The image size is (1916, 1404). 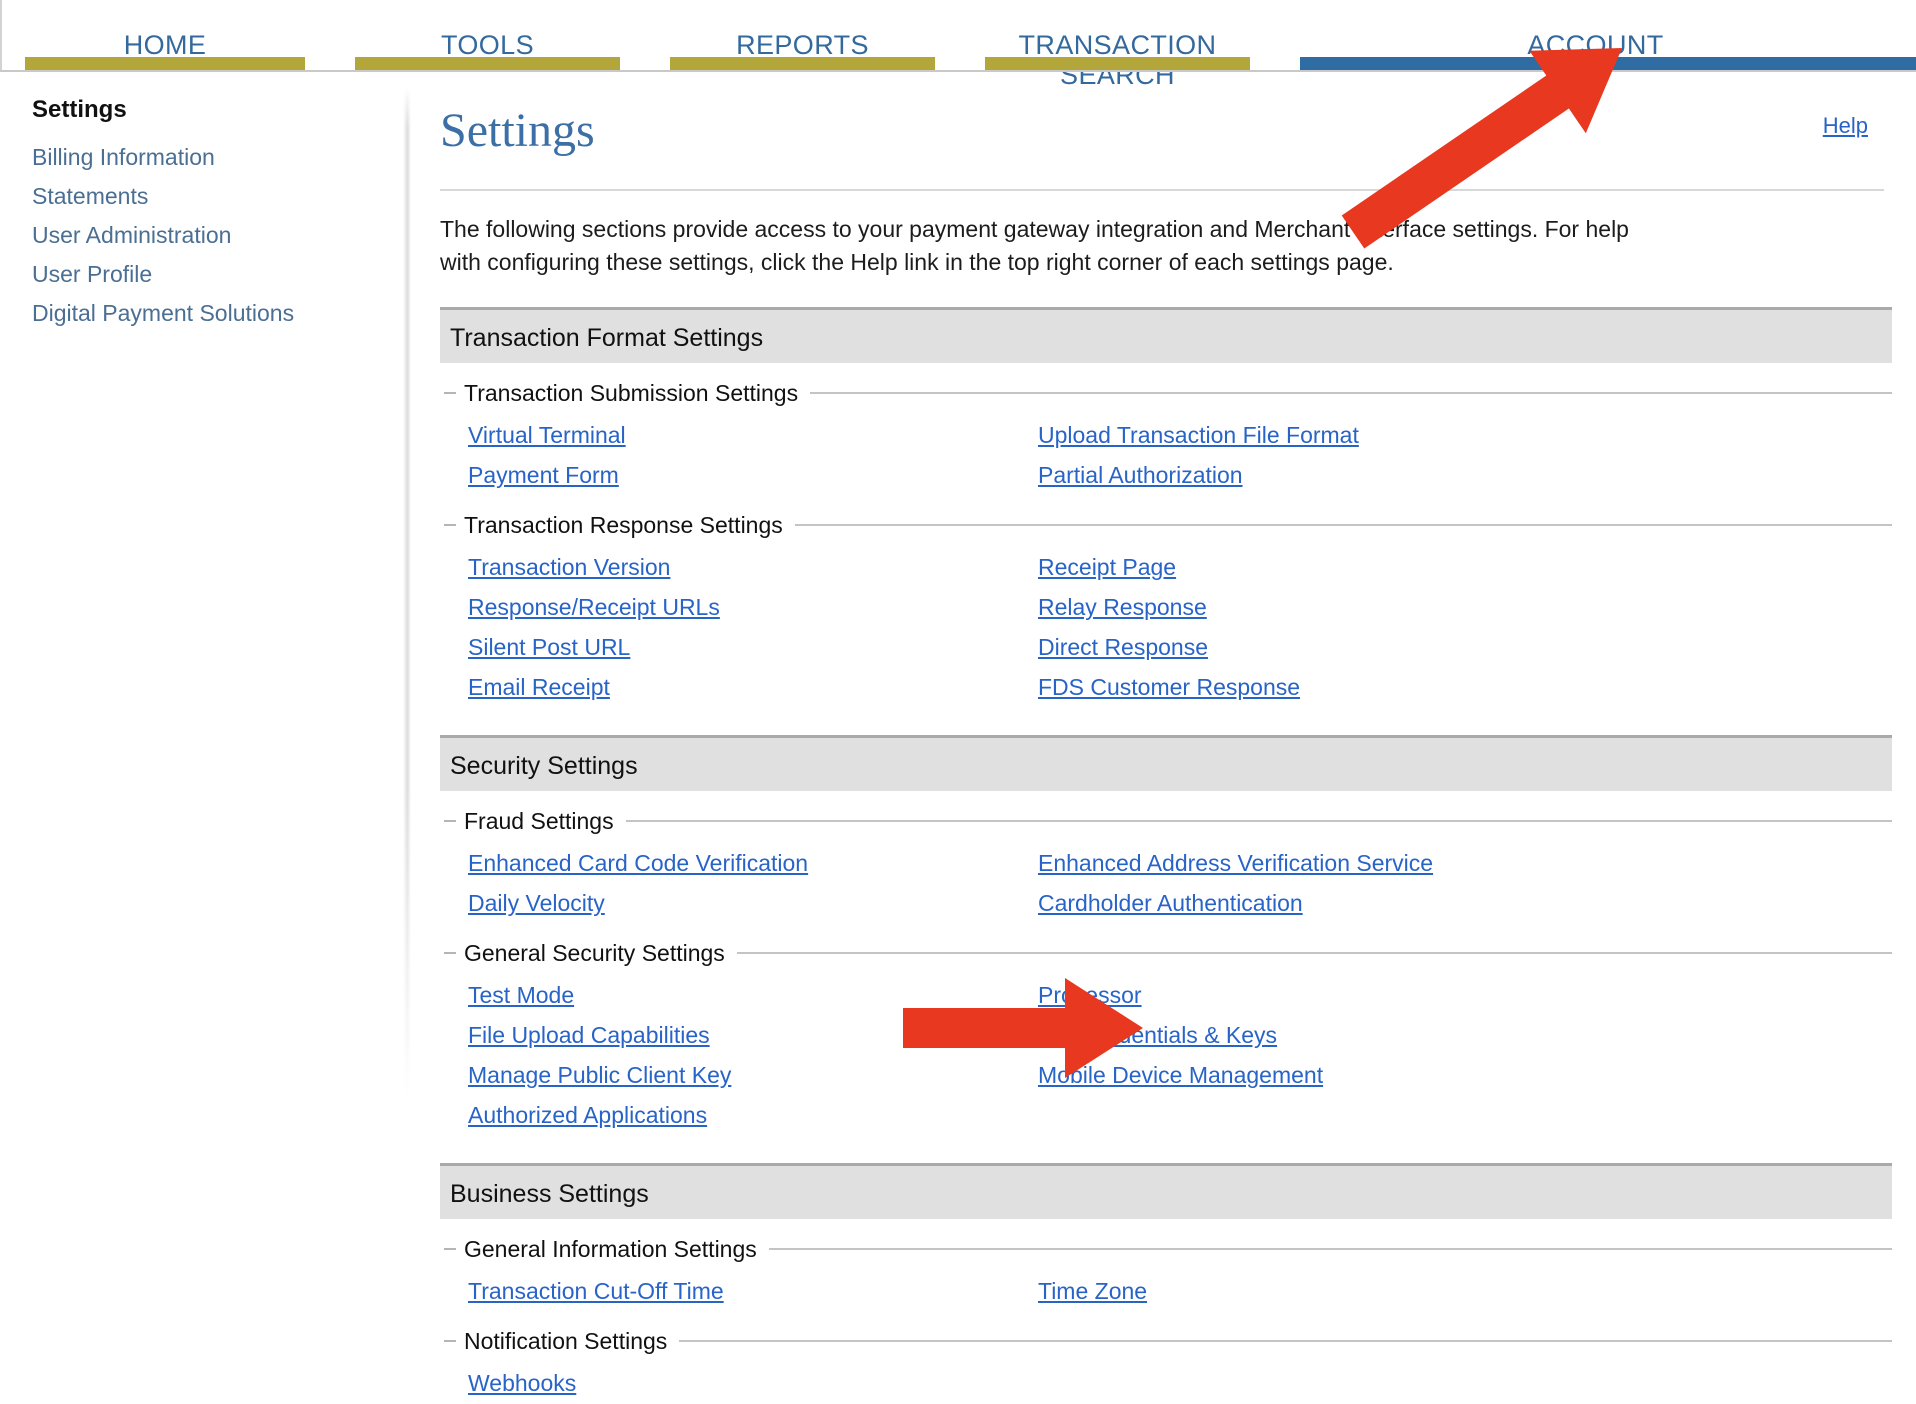 I want to click on page-title: Settings, so click(x=517, y=130).